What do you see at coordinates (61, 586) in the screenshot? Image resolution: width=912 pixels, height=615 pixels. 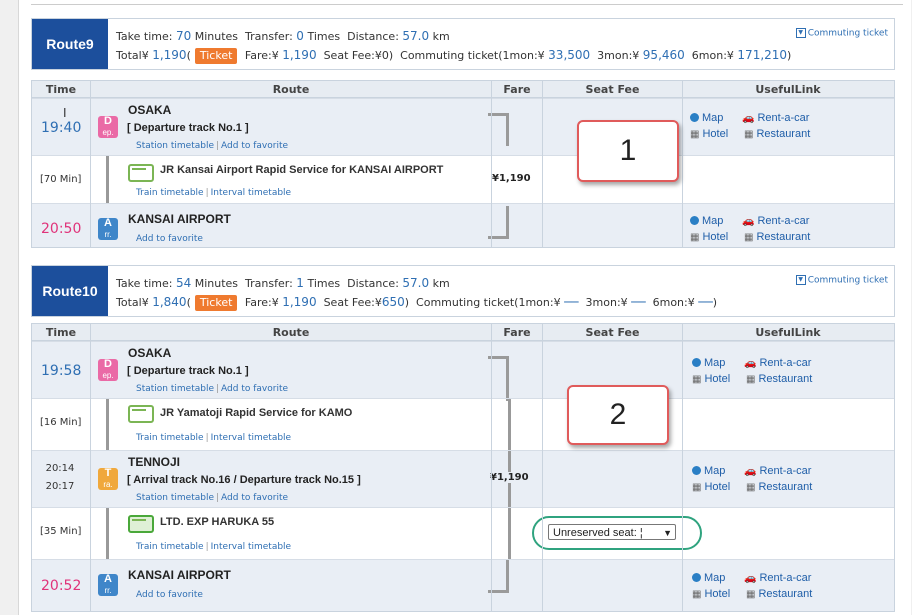 I see `arrival-time: 20:52` at bounding box center [61, 586].